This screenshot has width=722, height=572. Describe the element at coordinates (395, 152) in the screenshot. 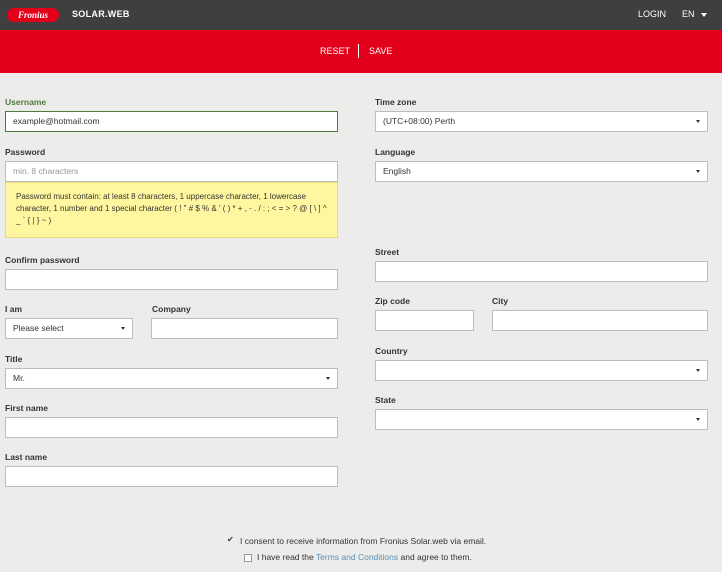

I see `language-label: Language` at that location.